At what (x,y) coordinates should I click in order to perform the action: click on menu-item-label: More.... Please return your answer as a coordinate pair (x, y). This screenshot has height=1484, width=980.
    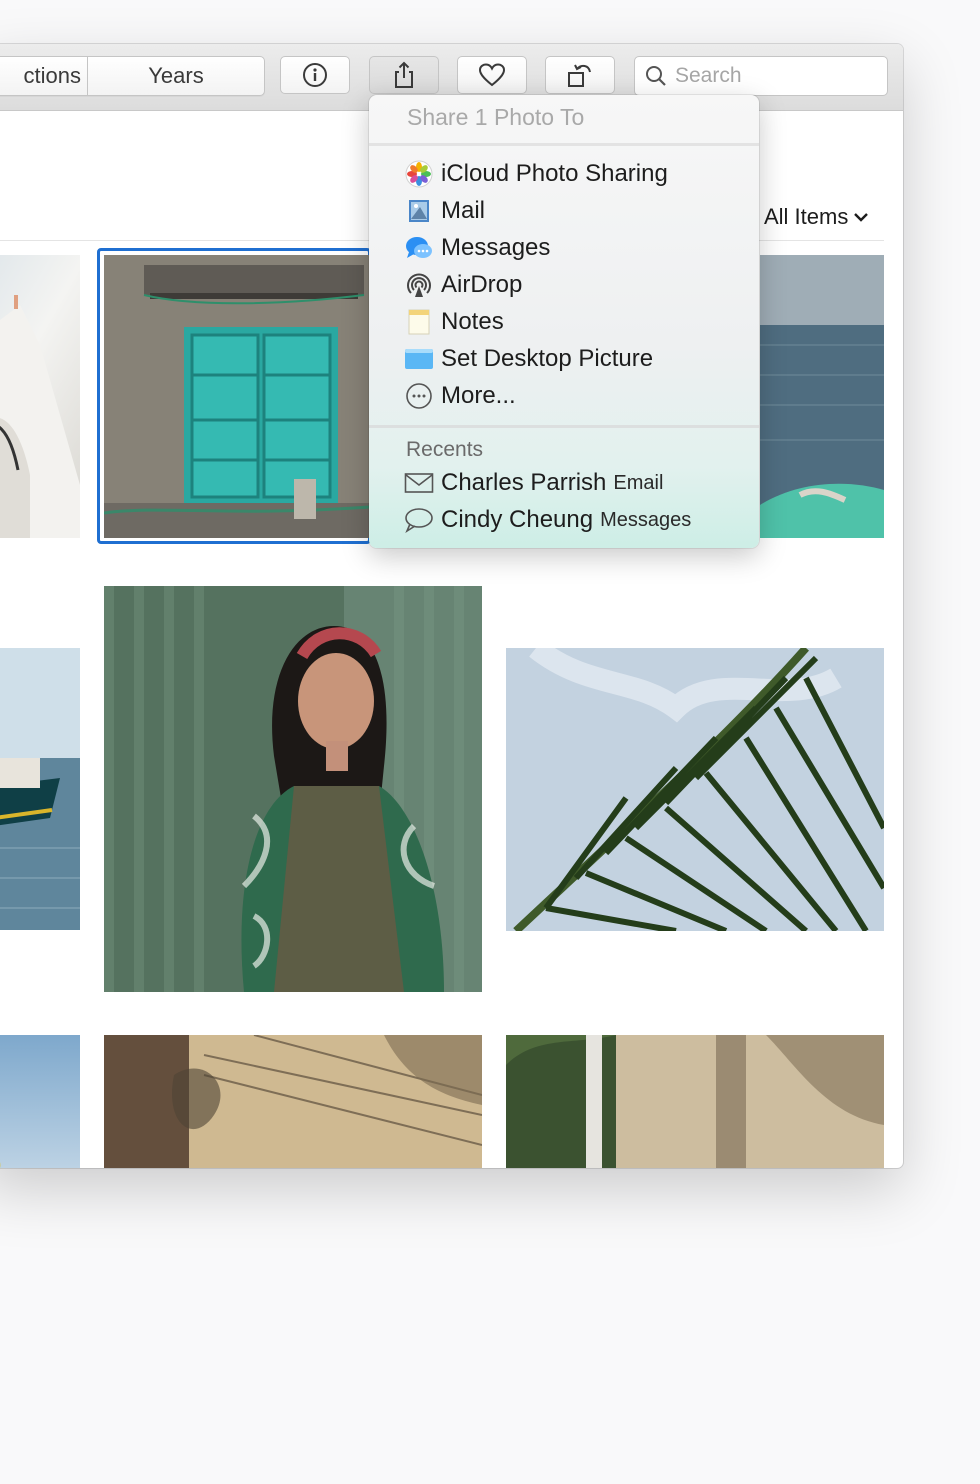
    Looking at the image, I should click on (478, 395).